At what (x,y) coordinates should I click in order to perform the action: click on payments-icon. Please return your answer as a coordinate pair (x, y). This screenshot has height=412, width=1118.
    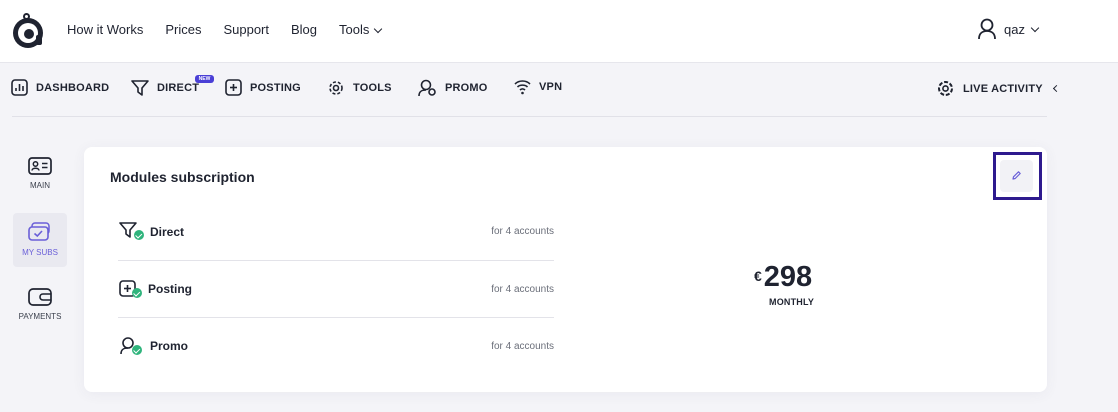
    Looking at the image, I should click on (40, 297).